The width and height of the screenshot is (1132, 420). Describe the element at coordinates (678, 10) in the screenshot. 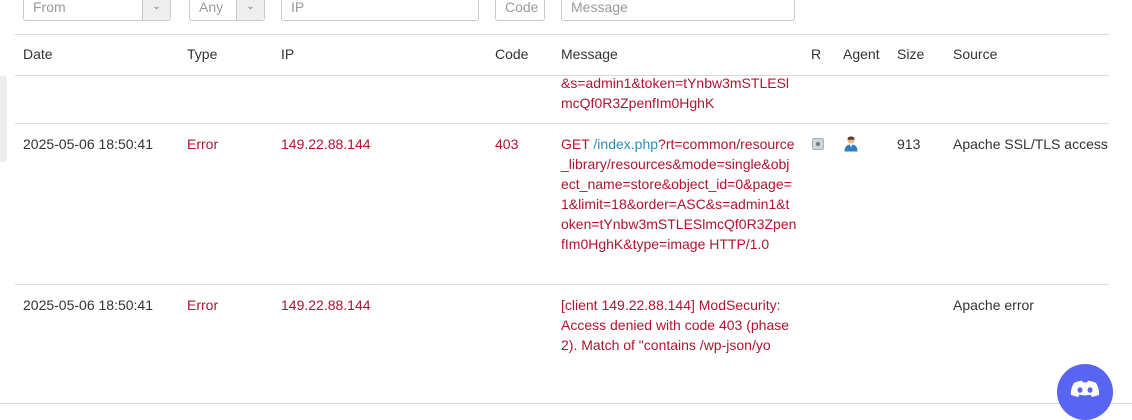

I see `message-filter-input: Message` at that location.